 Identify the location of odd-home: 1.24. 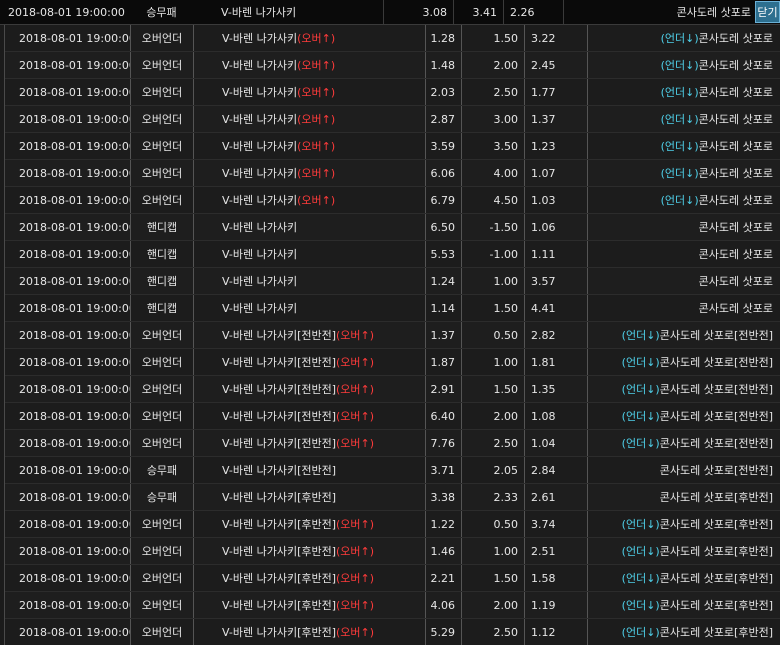
(444, 281).